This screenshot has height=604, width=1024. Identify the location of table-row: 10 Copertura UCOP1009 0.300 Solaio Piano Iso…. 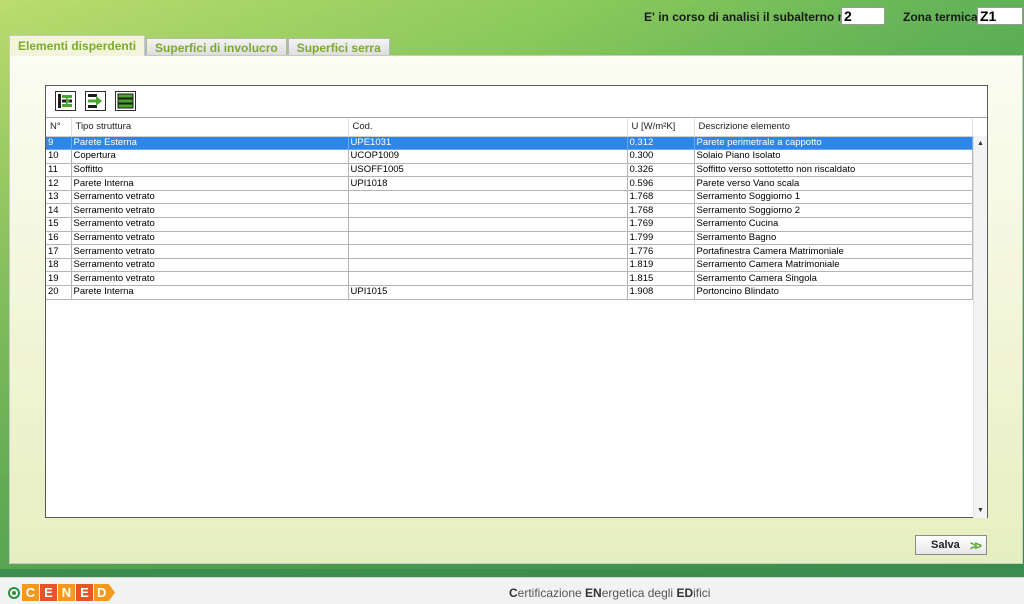
(509, 156).